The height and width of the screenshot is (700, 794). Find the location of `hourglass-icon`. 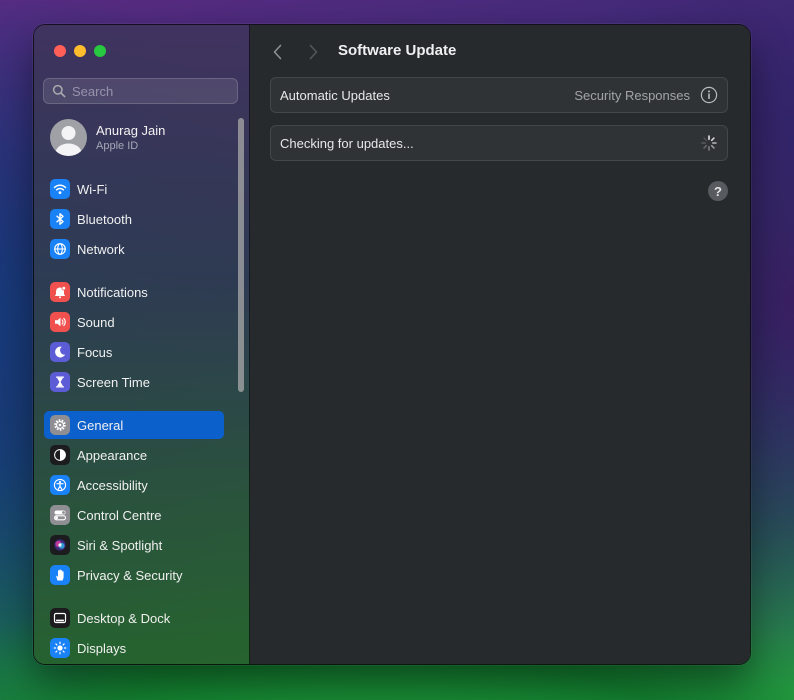

hourglass-icon is located at coordinates (60, 382).